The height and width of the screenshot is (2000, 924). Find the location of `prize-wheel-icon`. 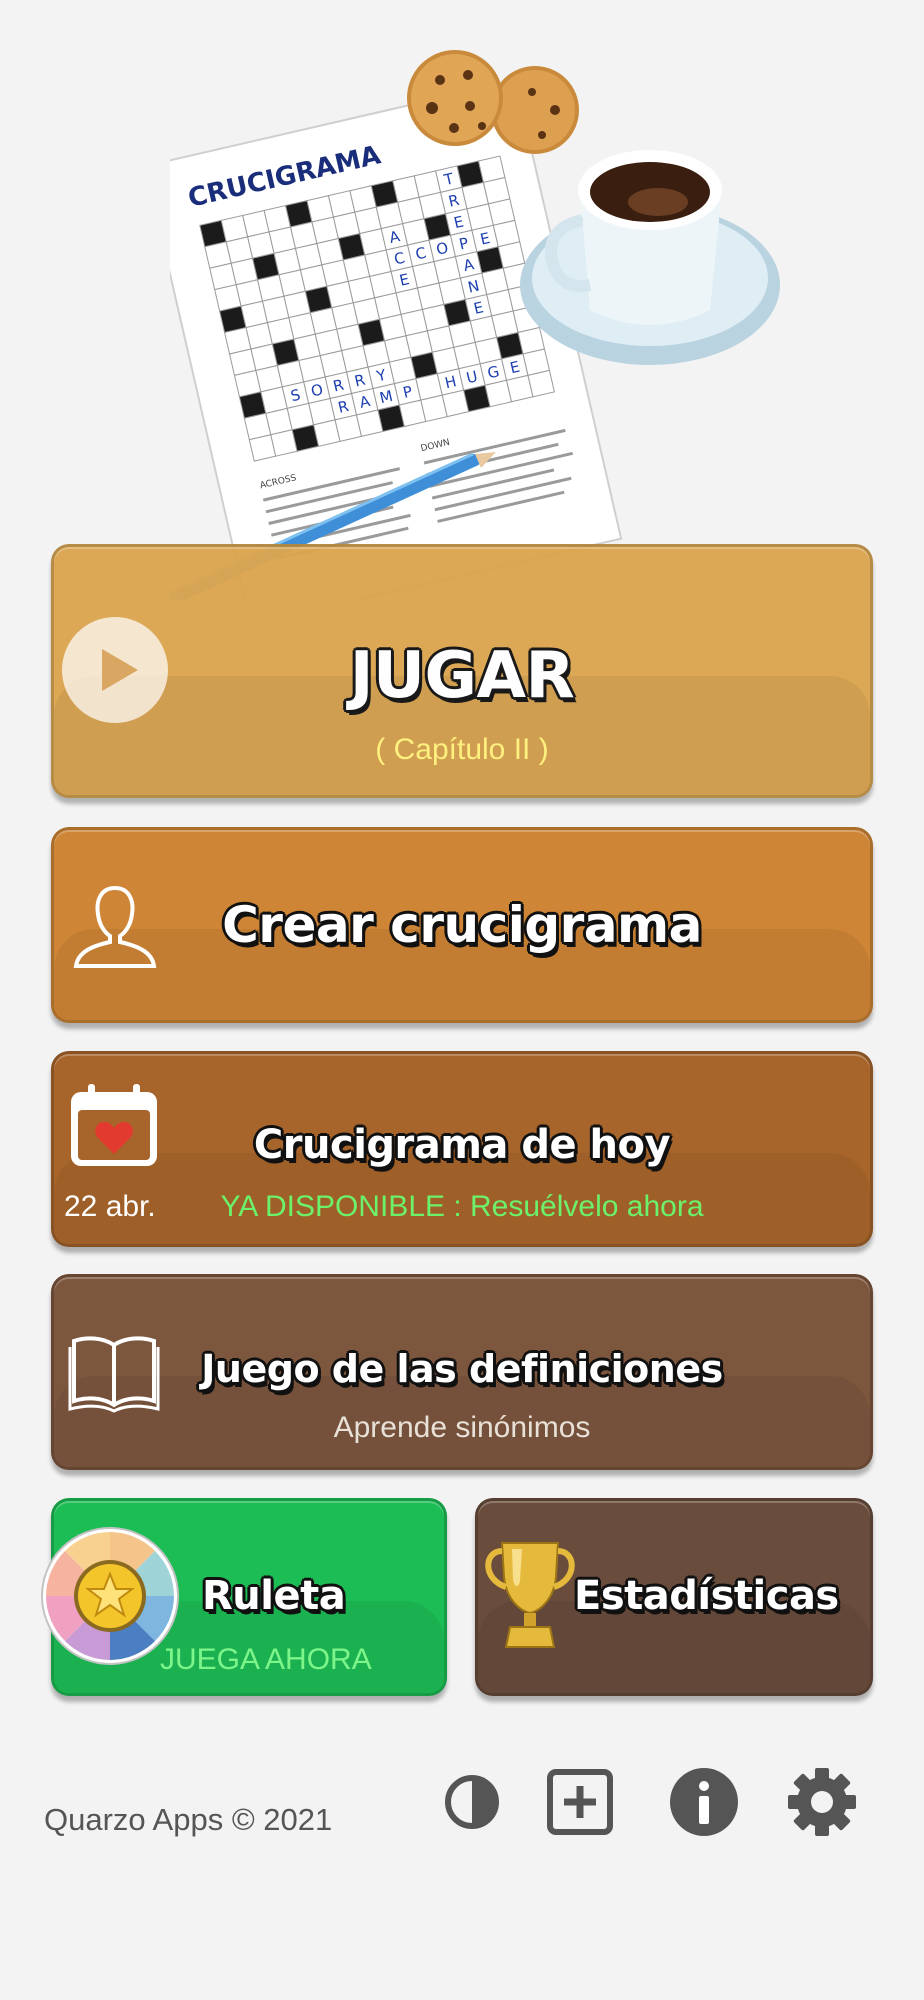

prize-wheel-icon is located at coordinates (110, 1596).